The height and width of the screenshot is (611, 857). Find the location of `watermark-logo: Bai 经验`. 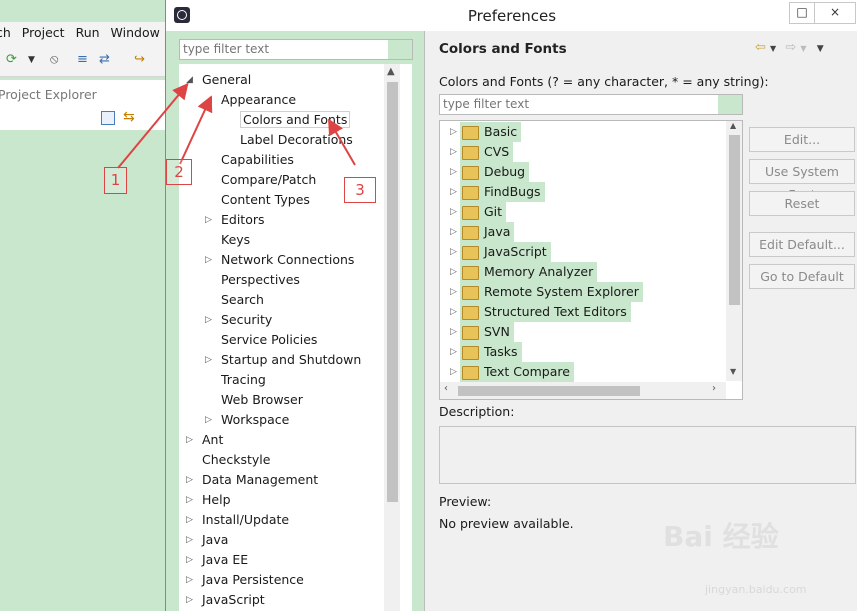

watermark-logo: Bai 经验 is located at coordinates (721, 536).